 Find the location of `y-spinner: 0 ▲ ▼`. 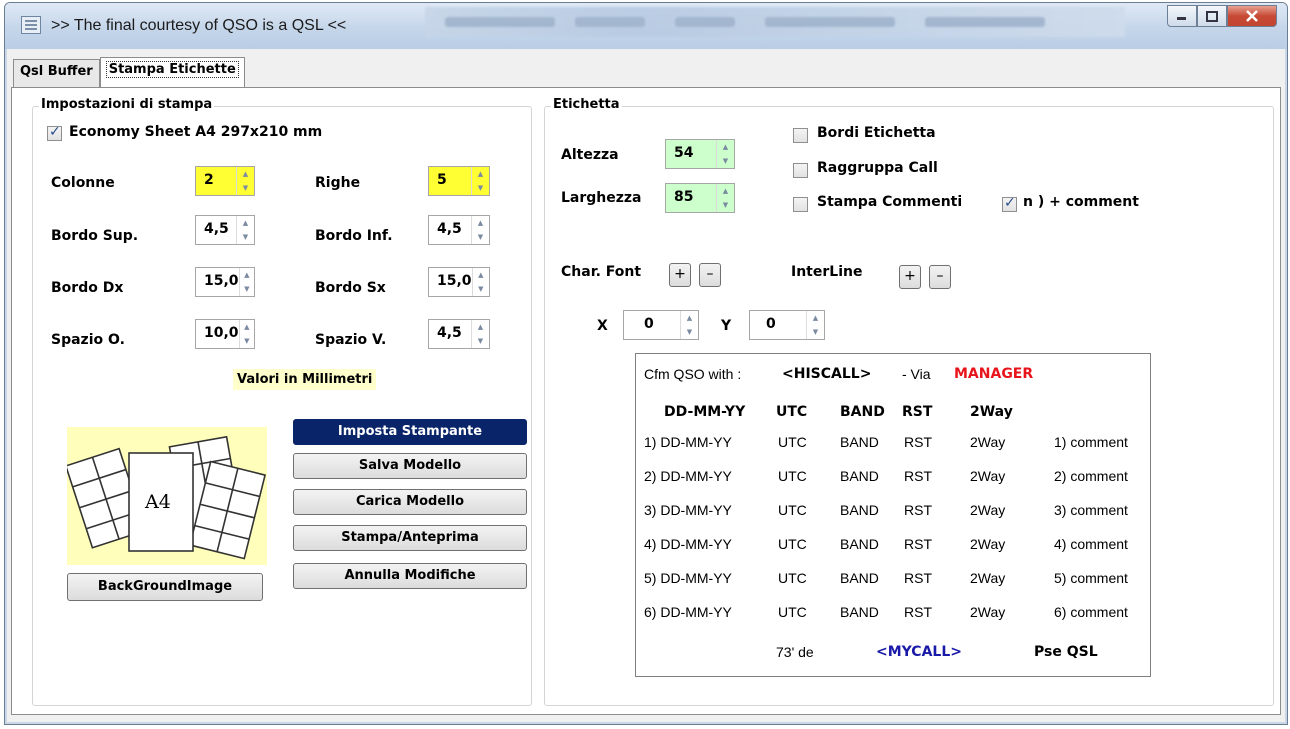

y-spinner: 0 ▲ ▼ is located at coordinates (787, 325).